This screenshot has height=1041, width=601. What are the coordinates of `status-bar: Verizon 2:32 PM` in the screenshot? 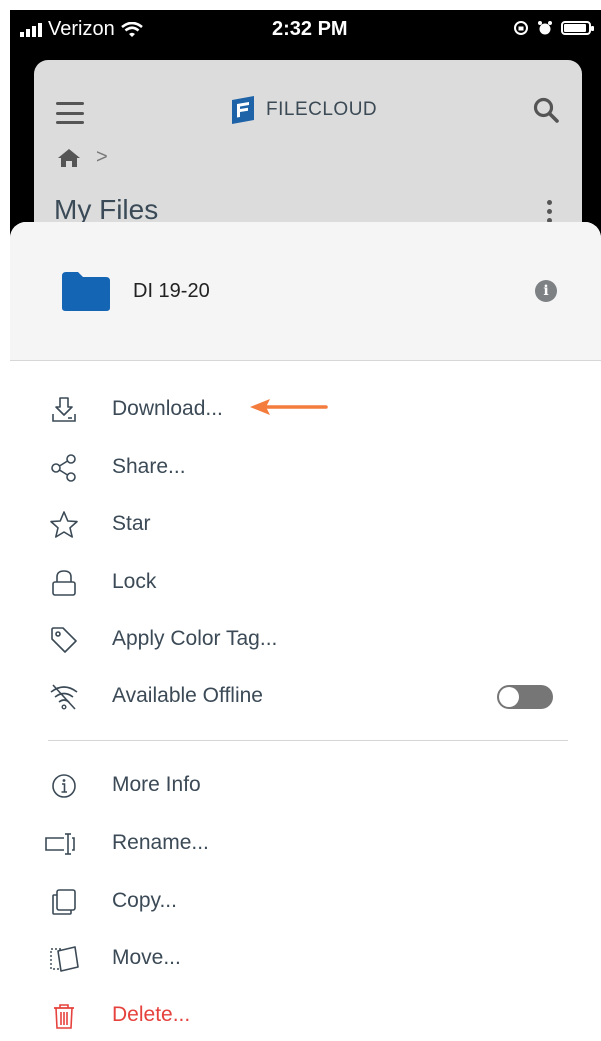 It's located at (305, 30).